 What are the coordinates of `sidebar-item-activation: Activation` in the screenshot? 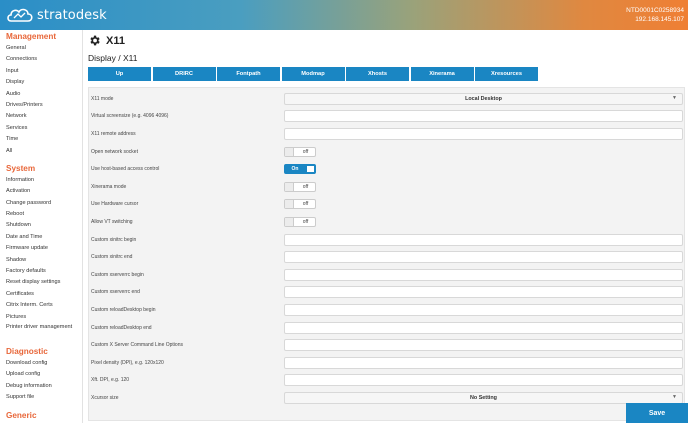 It's located at (41, 191).